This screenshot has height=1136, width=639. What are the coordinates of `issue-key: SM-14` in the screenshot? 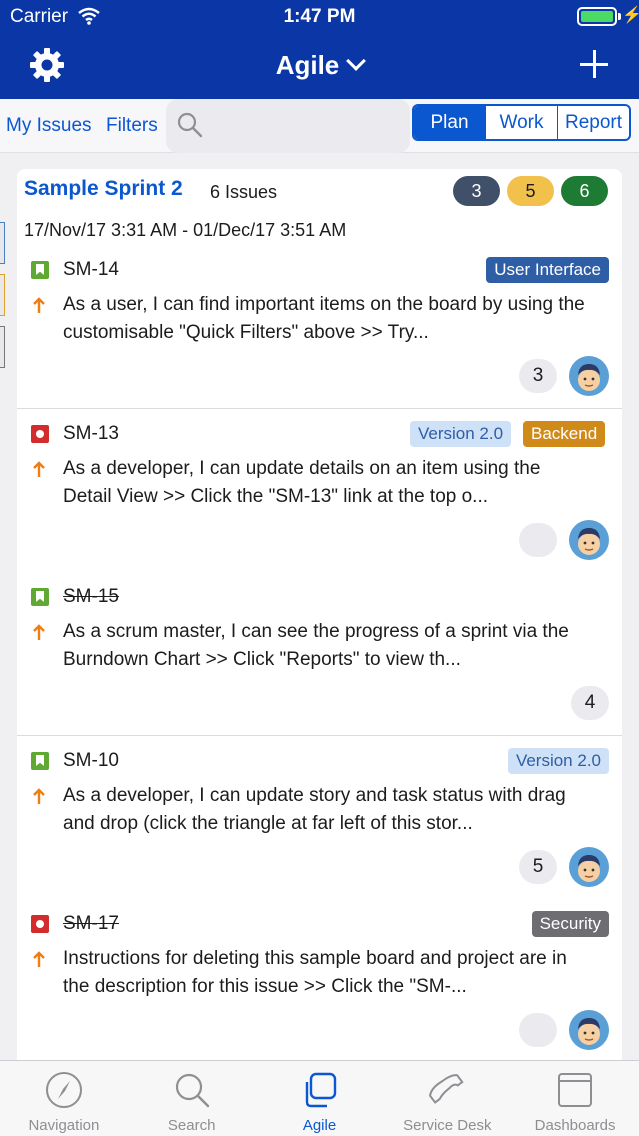 It's located at (91, 269).